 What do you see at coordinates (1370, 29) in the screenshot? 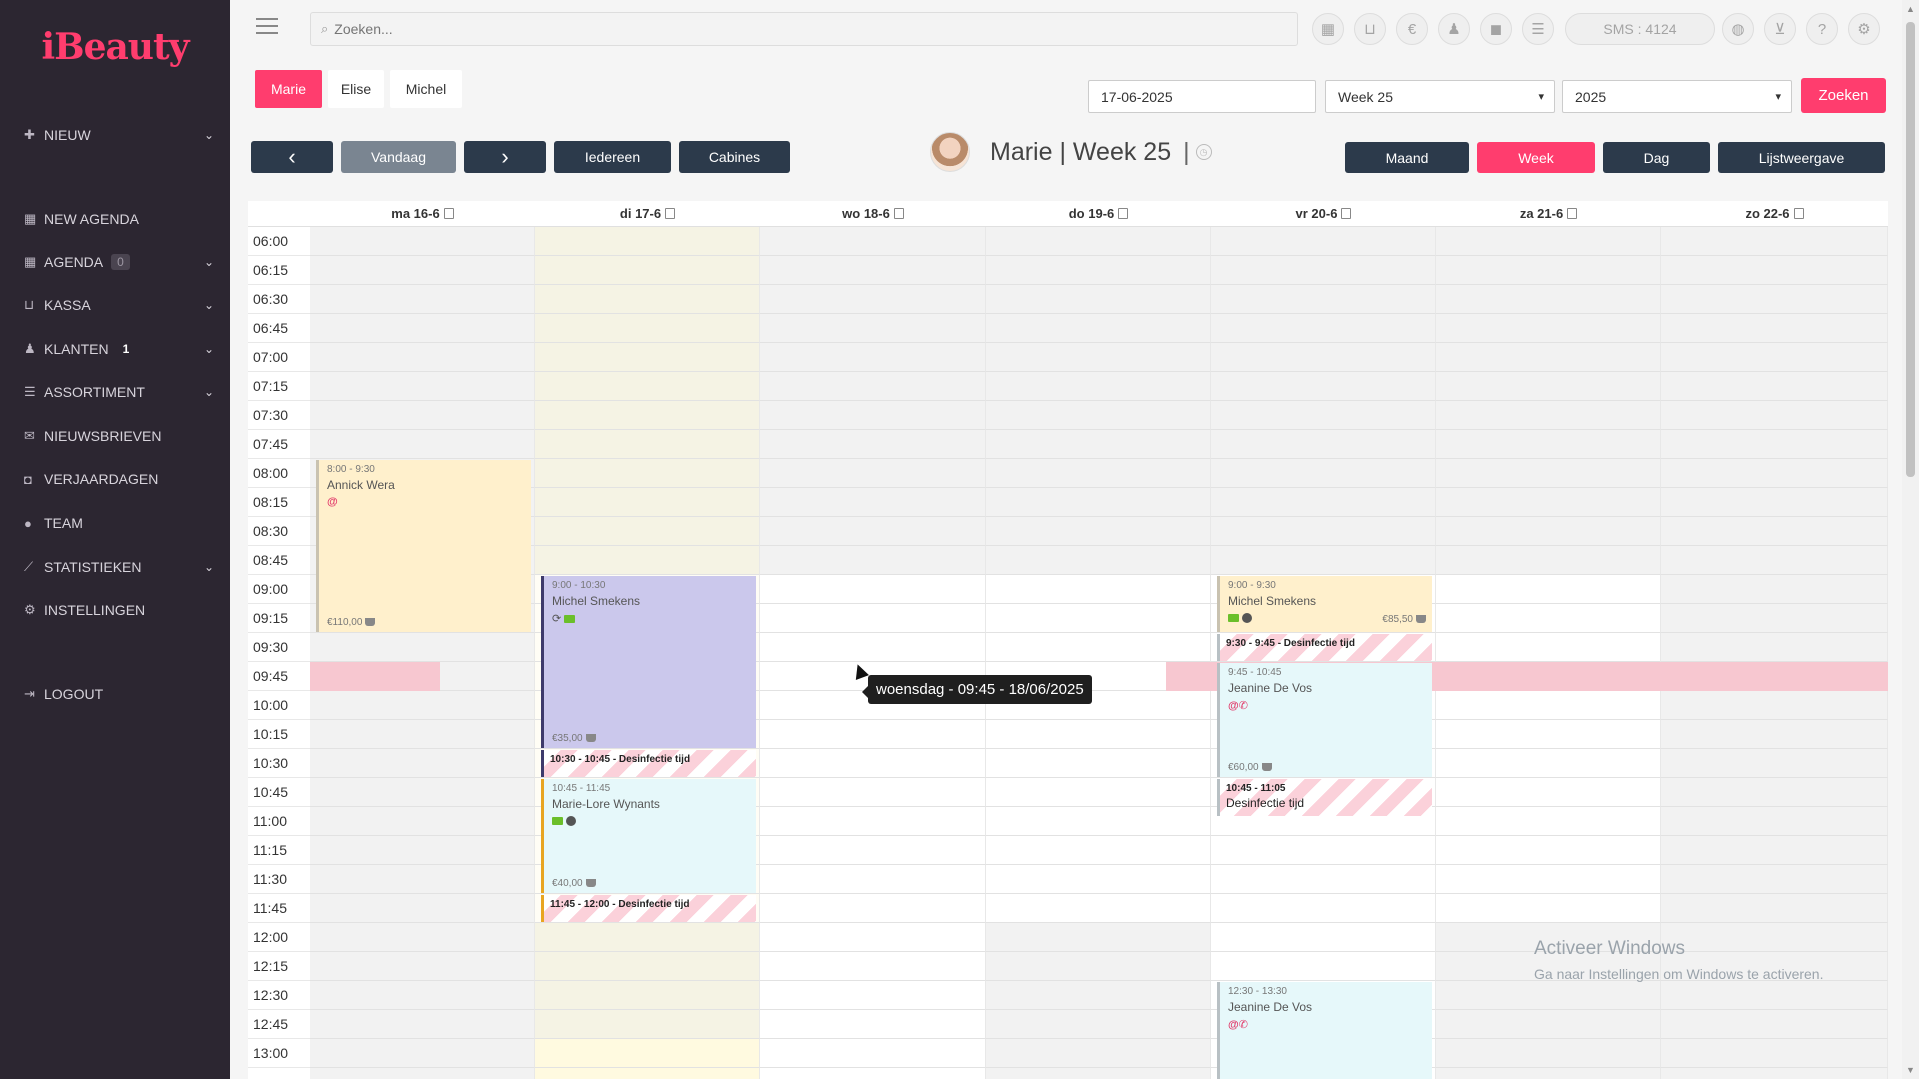
I see `basket-icon: ⊔` at bounding box center [1370, 29].